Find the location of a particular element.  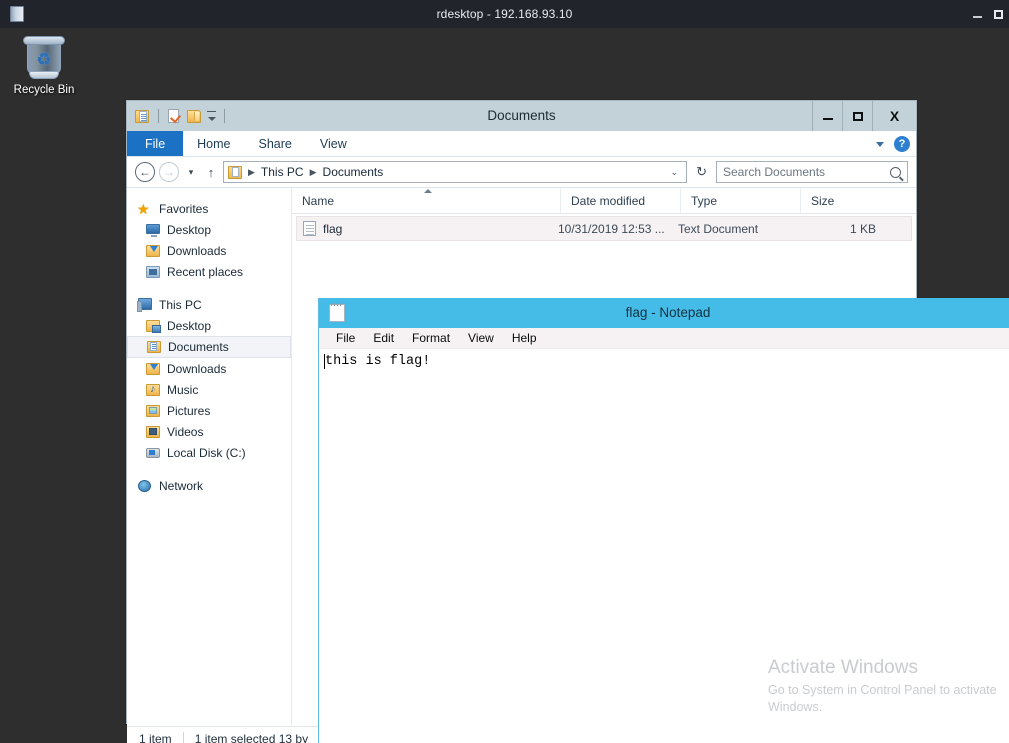

column-header-name: Name is located at coordinates (426, 200).